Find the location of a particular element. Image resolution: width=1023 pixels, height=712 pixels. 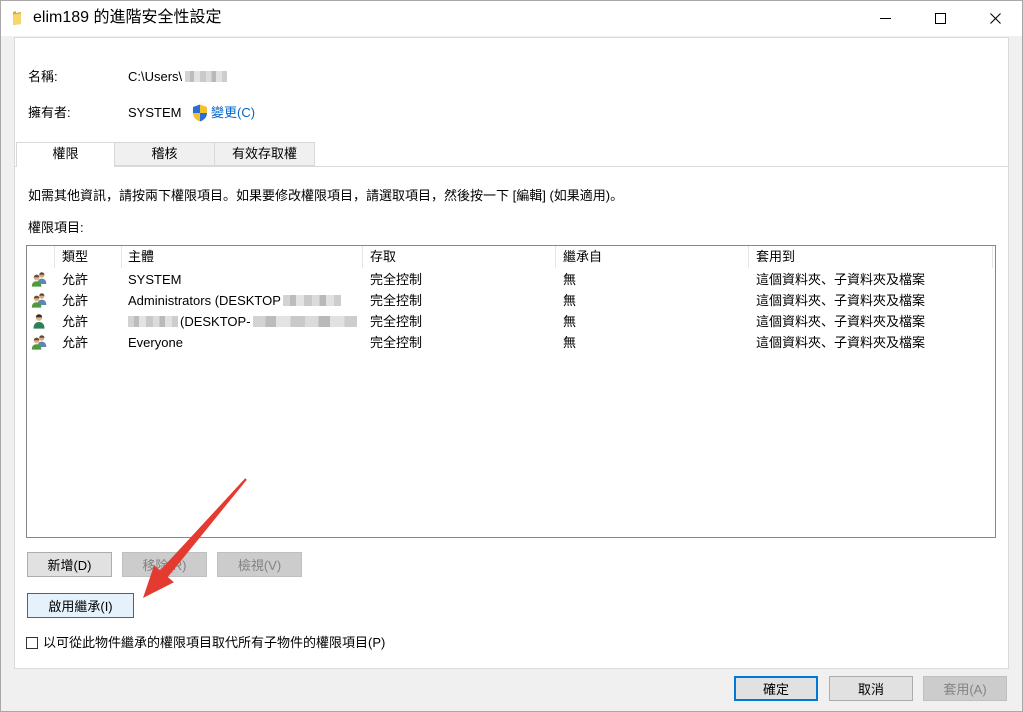

name-value: C:\Users\ is located at coordinates (178, 77).